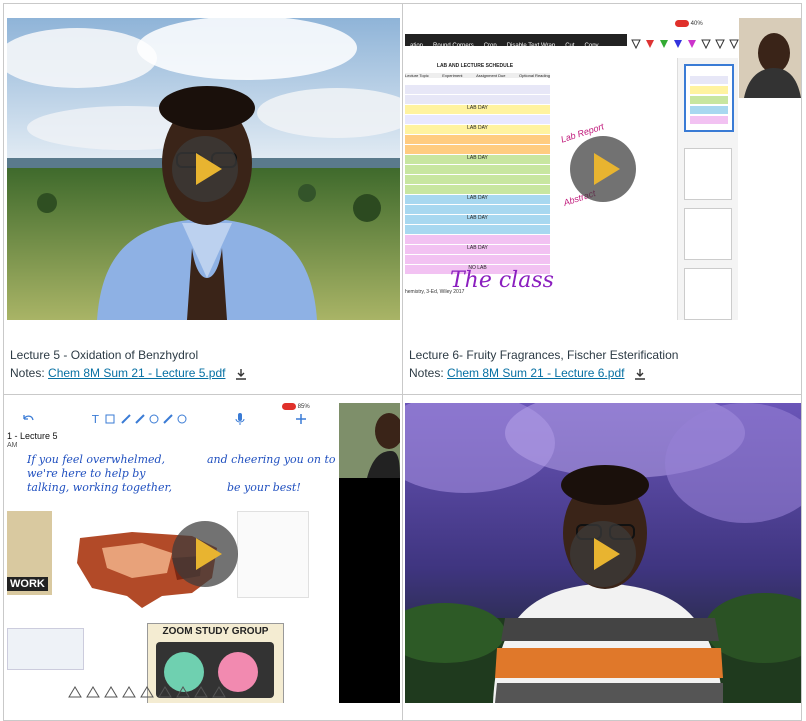 Image resolution: width=806 pixels, height=721 pixels. I want to click on toolbar-item: ation, so click(416, 46).